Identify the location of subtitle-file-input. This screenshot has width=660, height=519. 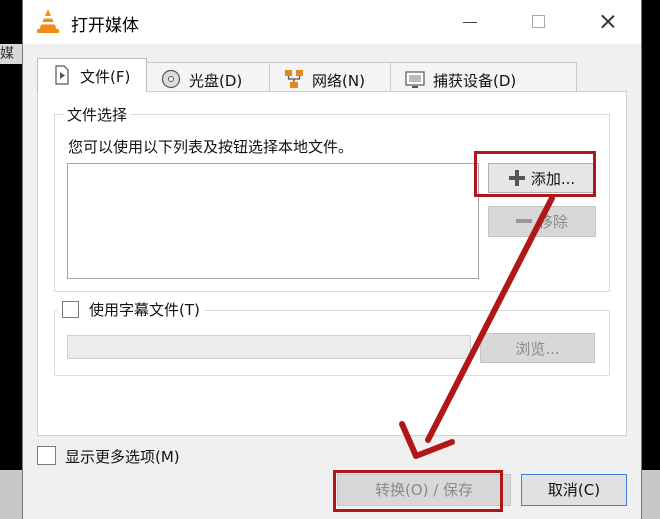
(269, 347).